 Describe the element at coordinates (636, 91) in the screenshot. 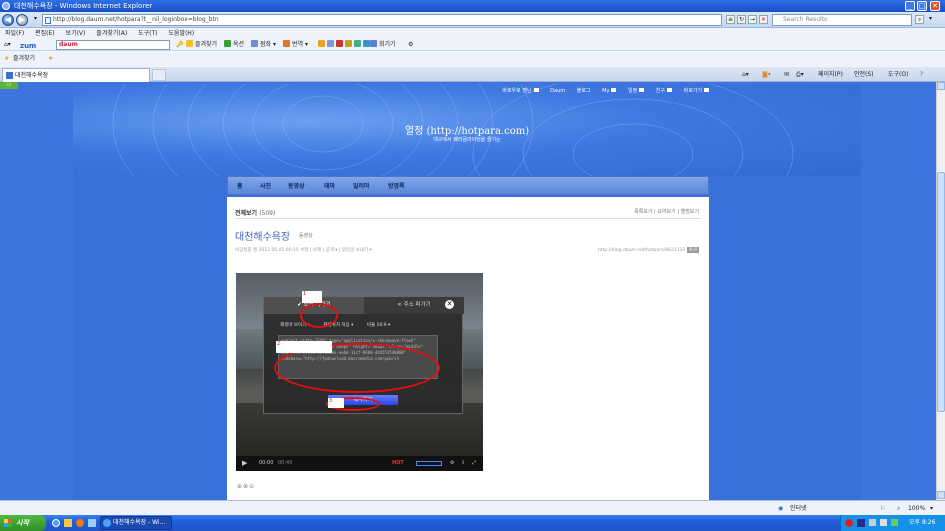

I see `topnav-item-5: 일정` at that location.